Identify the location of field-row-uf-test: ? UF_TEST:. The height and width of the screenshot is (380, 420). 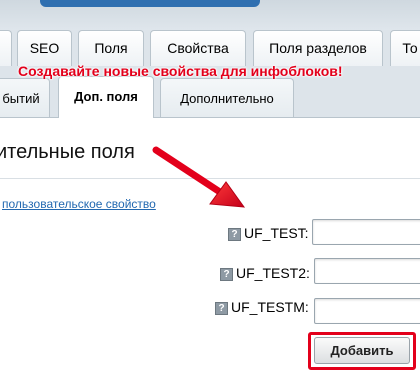
(210, 232).